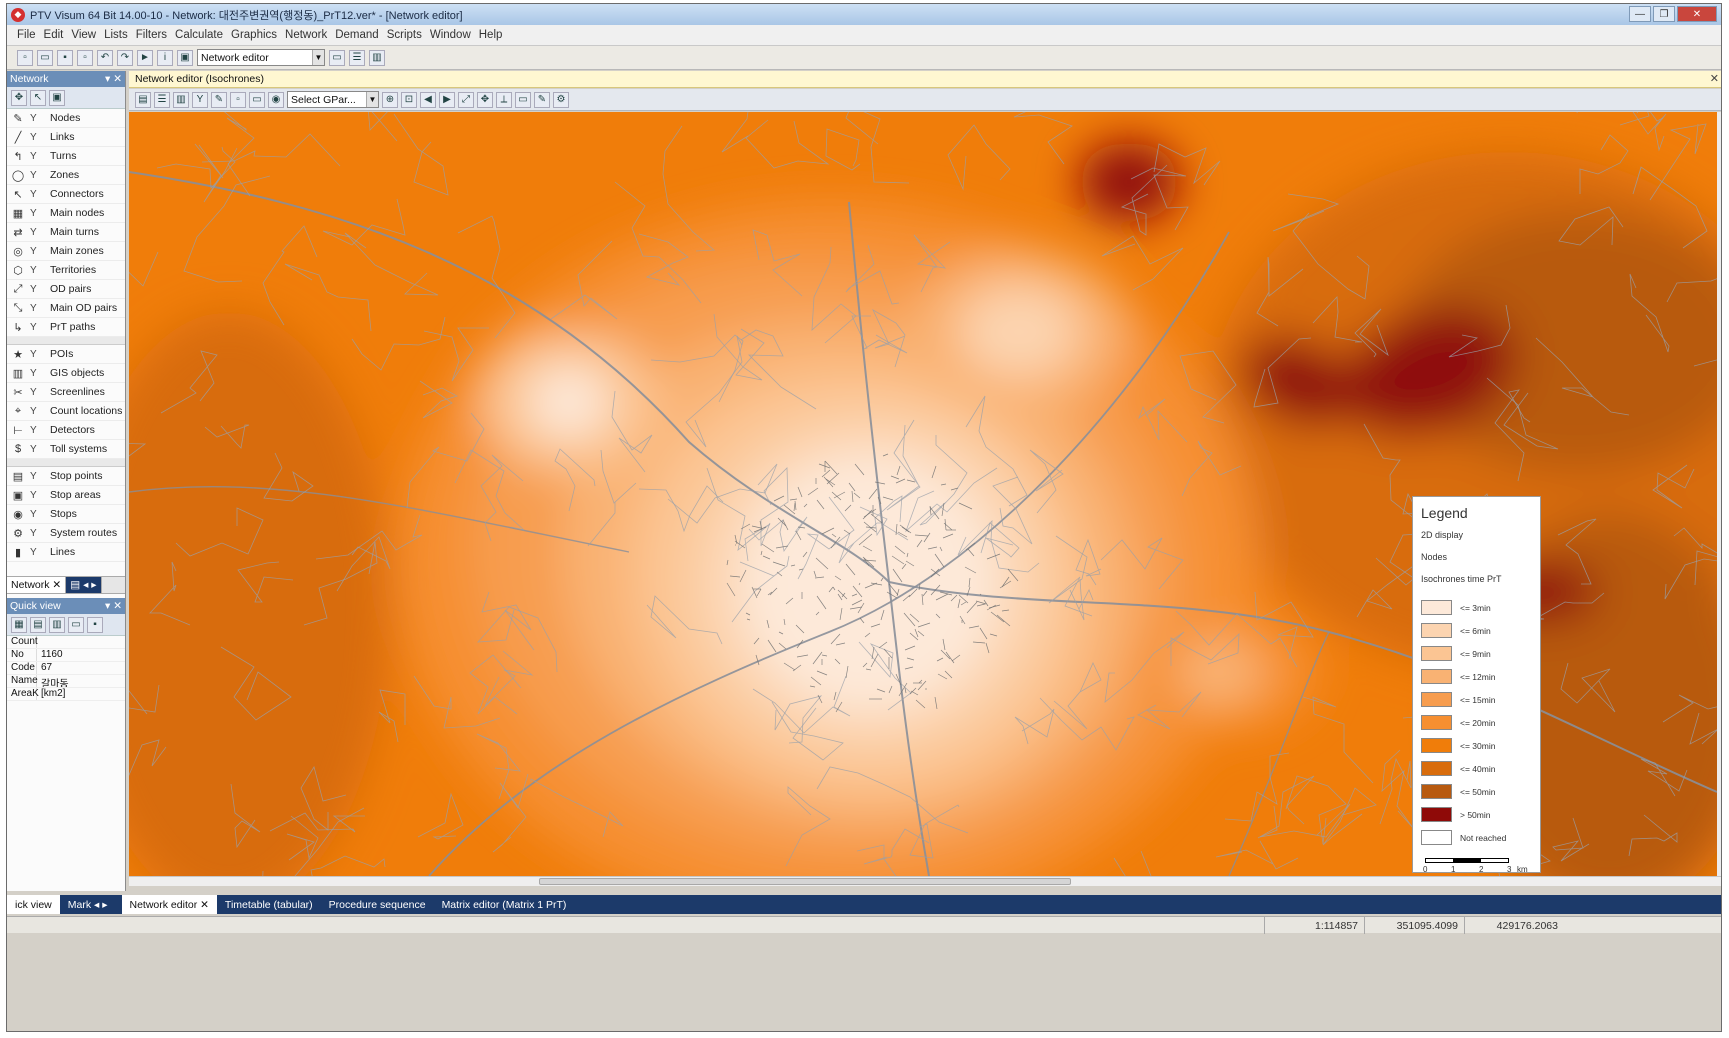 The height and width of the screenshot is (1038, 1729). I want to click on background-icon: ▭, so click(257, 99).